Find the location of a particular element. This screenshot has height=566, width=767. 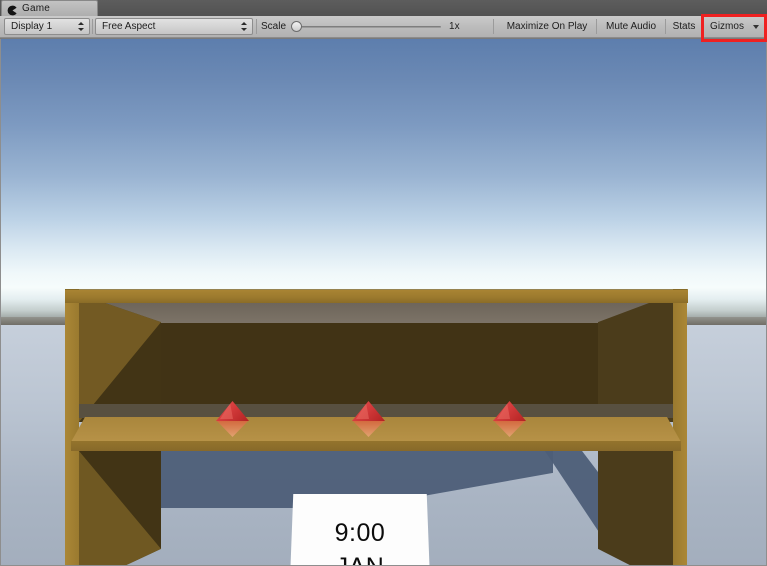

gizmos-dropdown-button is located at coordinates (756, 26).